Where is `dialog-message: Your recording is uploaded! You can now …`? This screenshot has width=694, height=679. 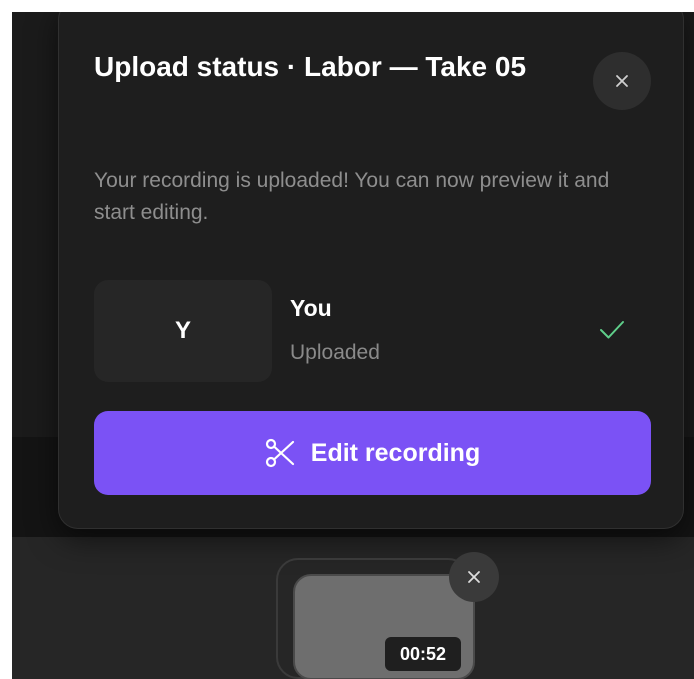
dialog-message: Your recording is uploaded! You can now … is located at coordinates (352, 196).